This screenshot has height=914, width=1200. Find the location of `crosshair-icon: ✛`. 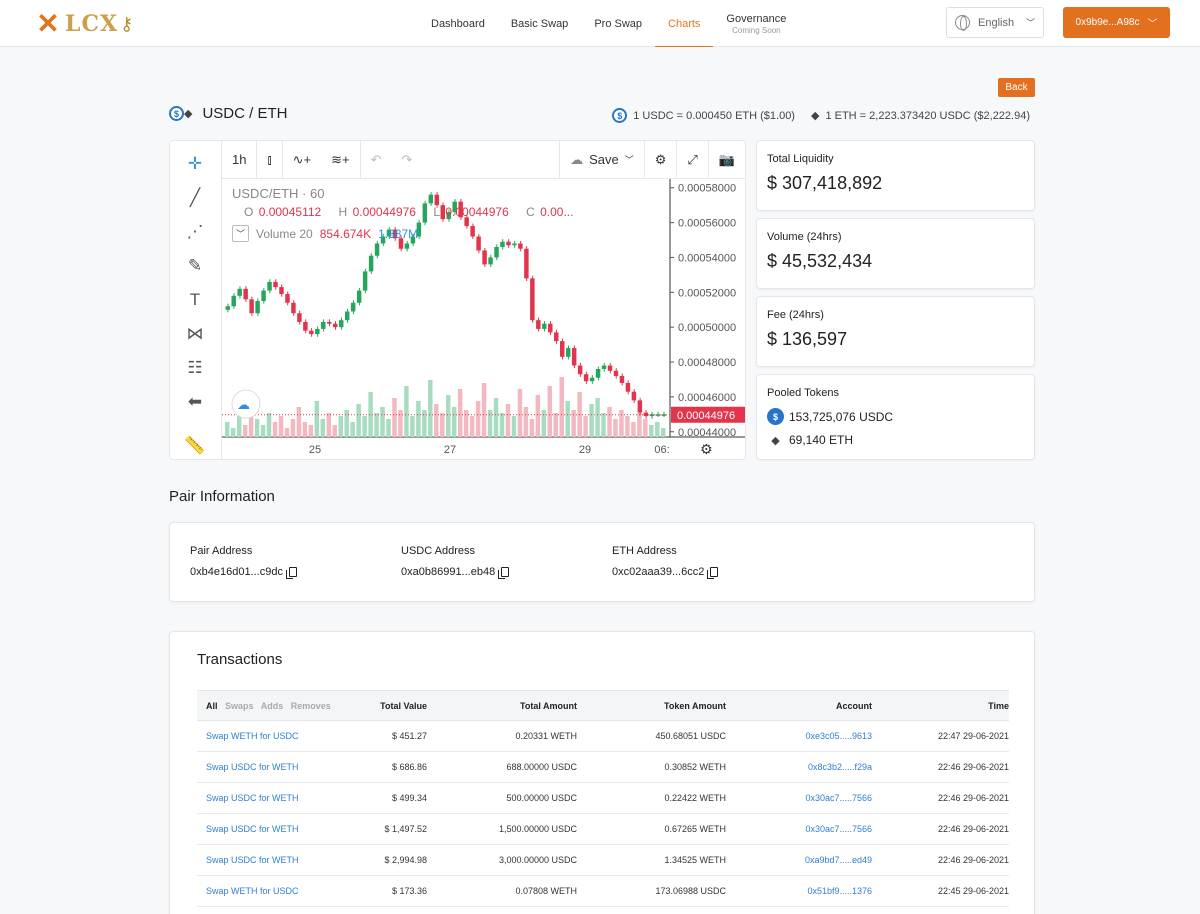

crosshair-icon: ✛ is located at coordinates (195, 164).